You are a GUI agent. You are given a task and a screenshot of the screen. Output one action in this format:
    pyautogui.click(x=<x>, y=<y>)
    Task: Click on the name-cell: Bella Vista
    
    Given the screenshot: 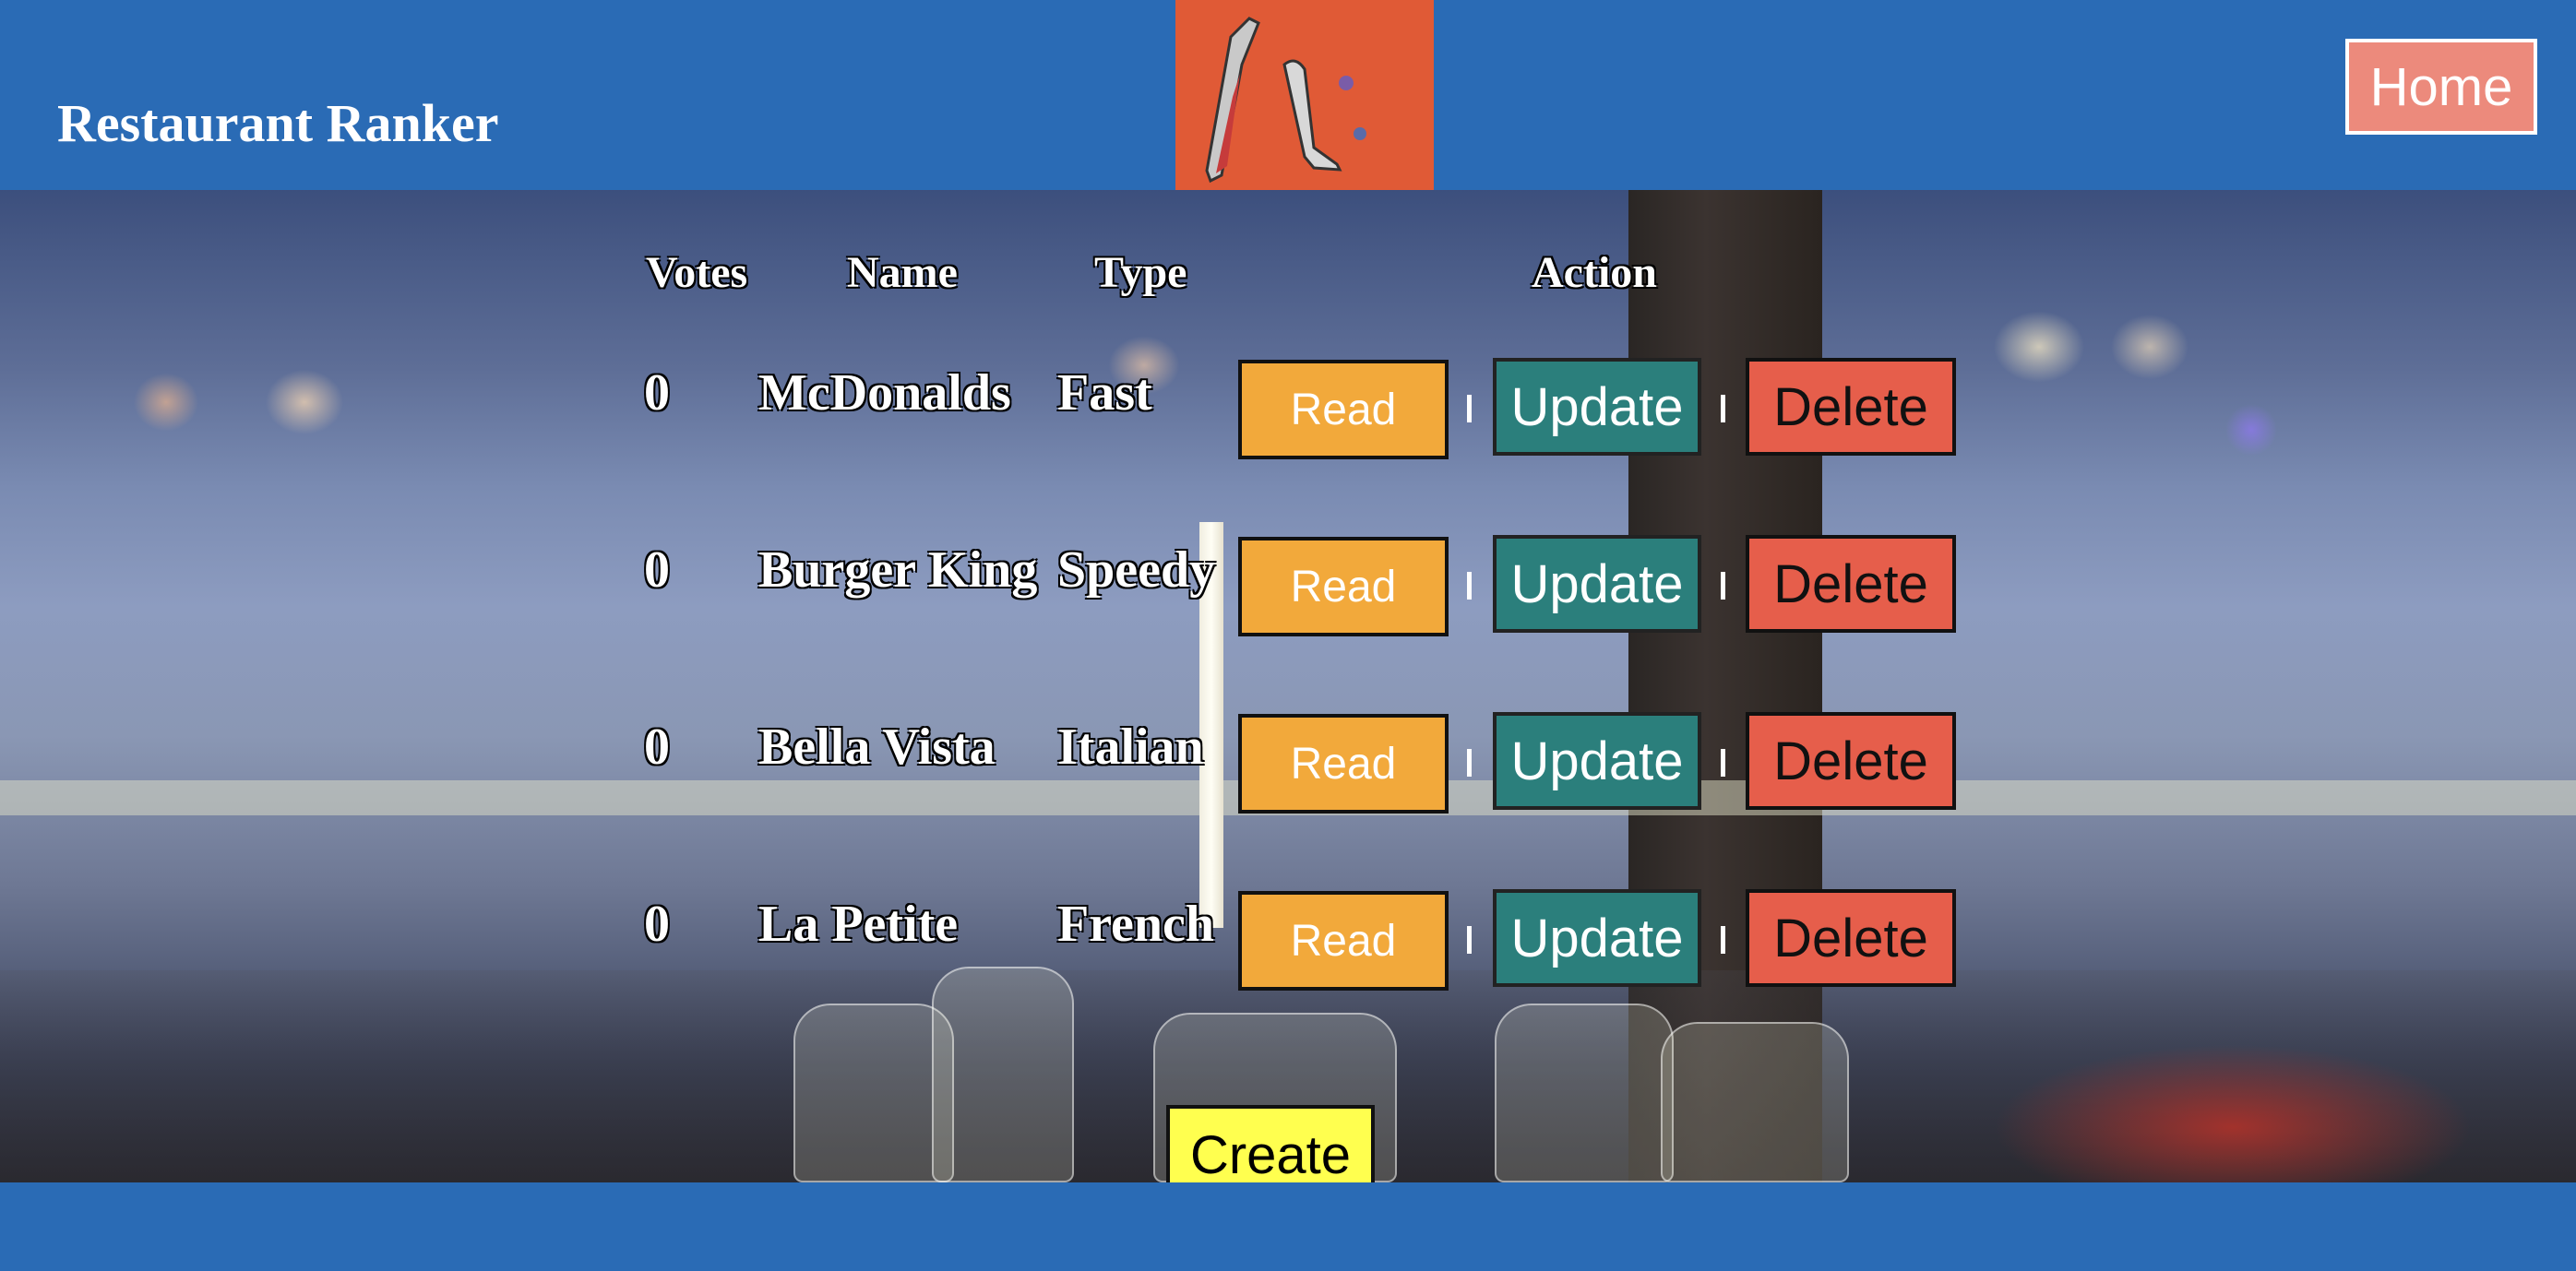 What is the action you would take?
    pyautogui.click(x=877, y=747)
    